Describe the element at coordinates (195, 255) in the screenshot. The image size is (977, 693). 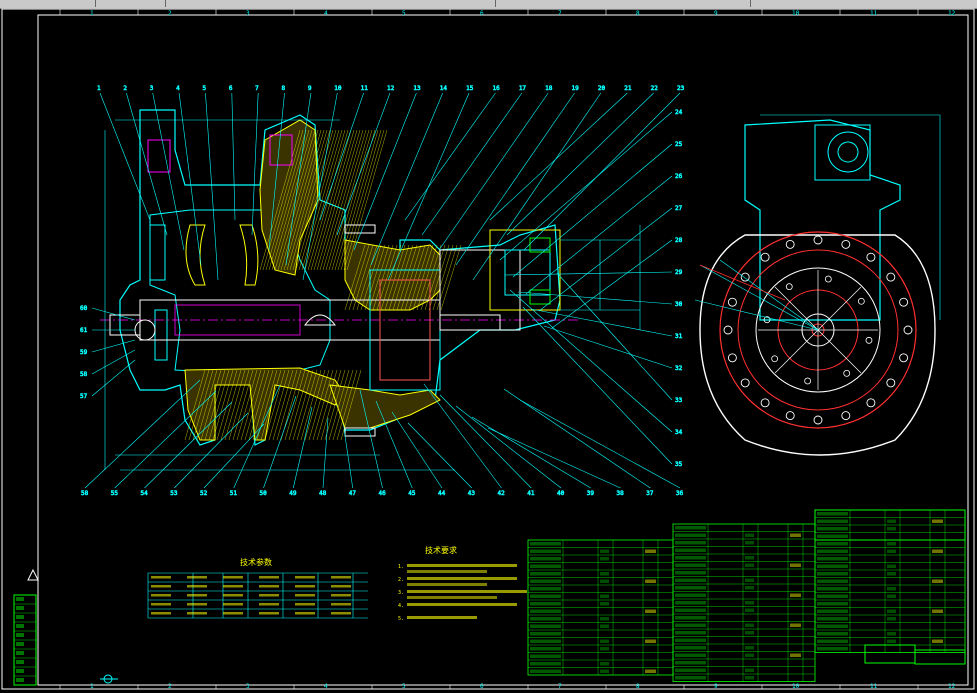
I see `impeller-left-blade` at that location.